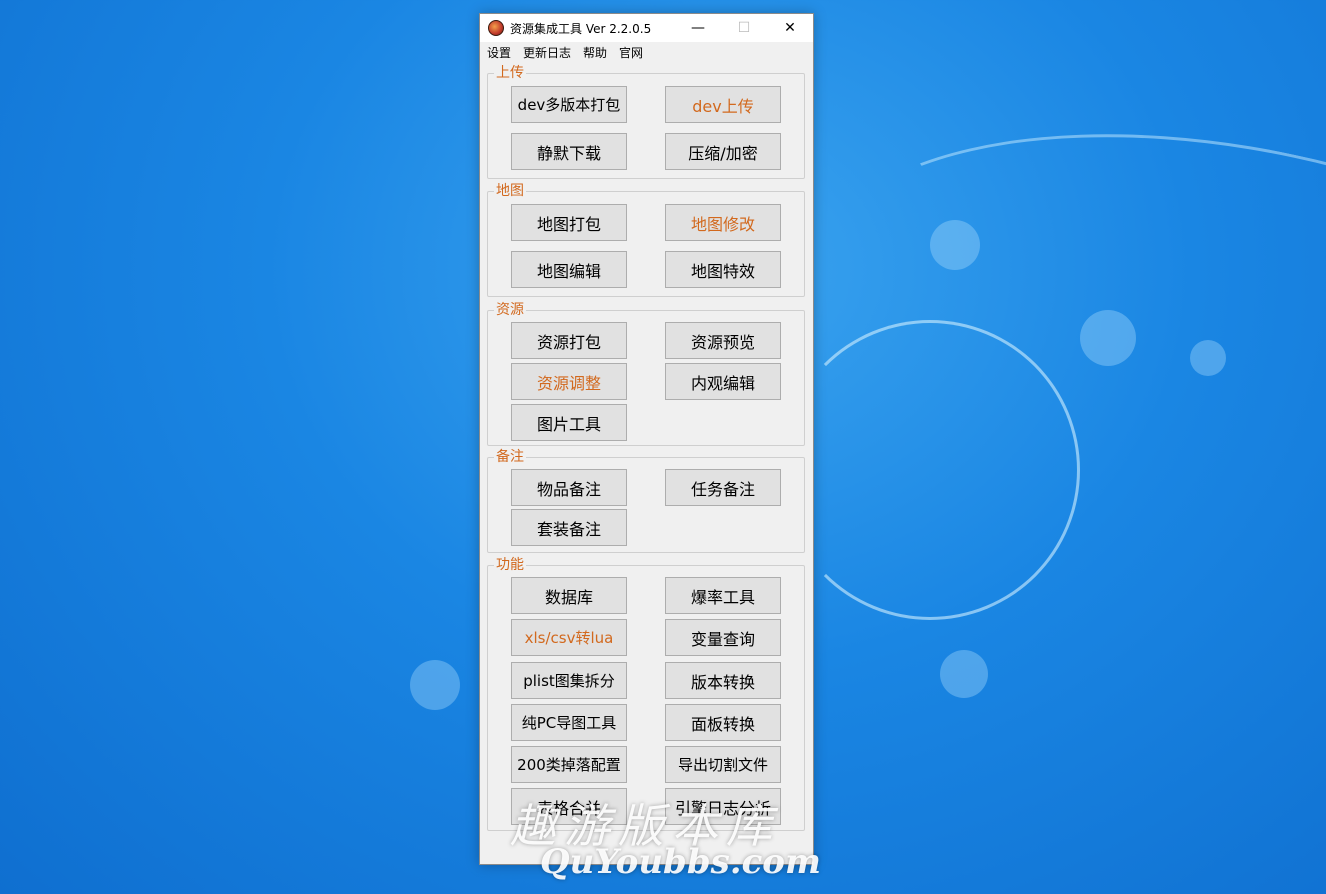 This screenshot has width=1326, height=894. What do you see at coordinates (569, 680) in the screenshot?
I see `plist-atlas-split-button: plist图集拆分` at bounding box center [569, 680].